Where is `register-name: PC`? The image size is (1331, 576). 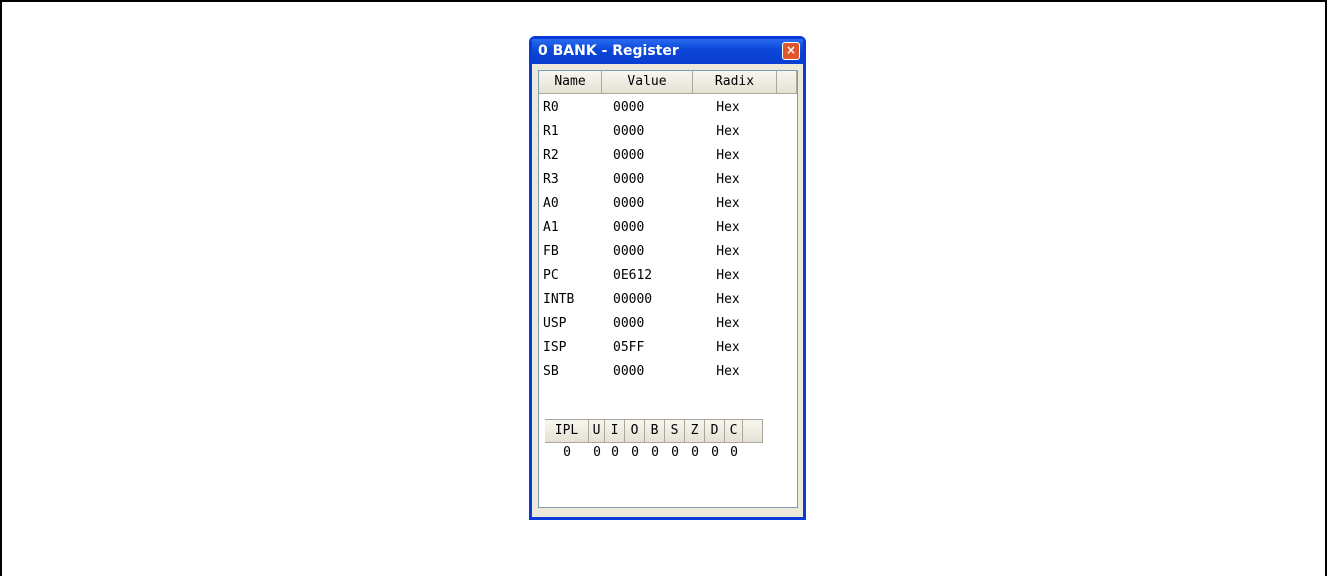
register-name: PC is located at coordinates (551, 275).